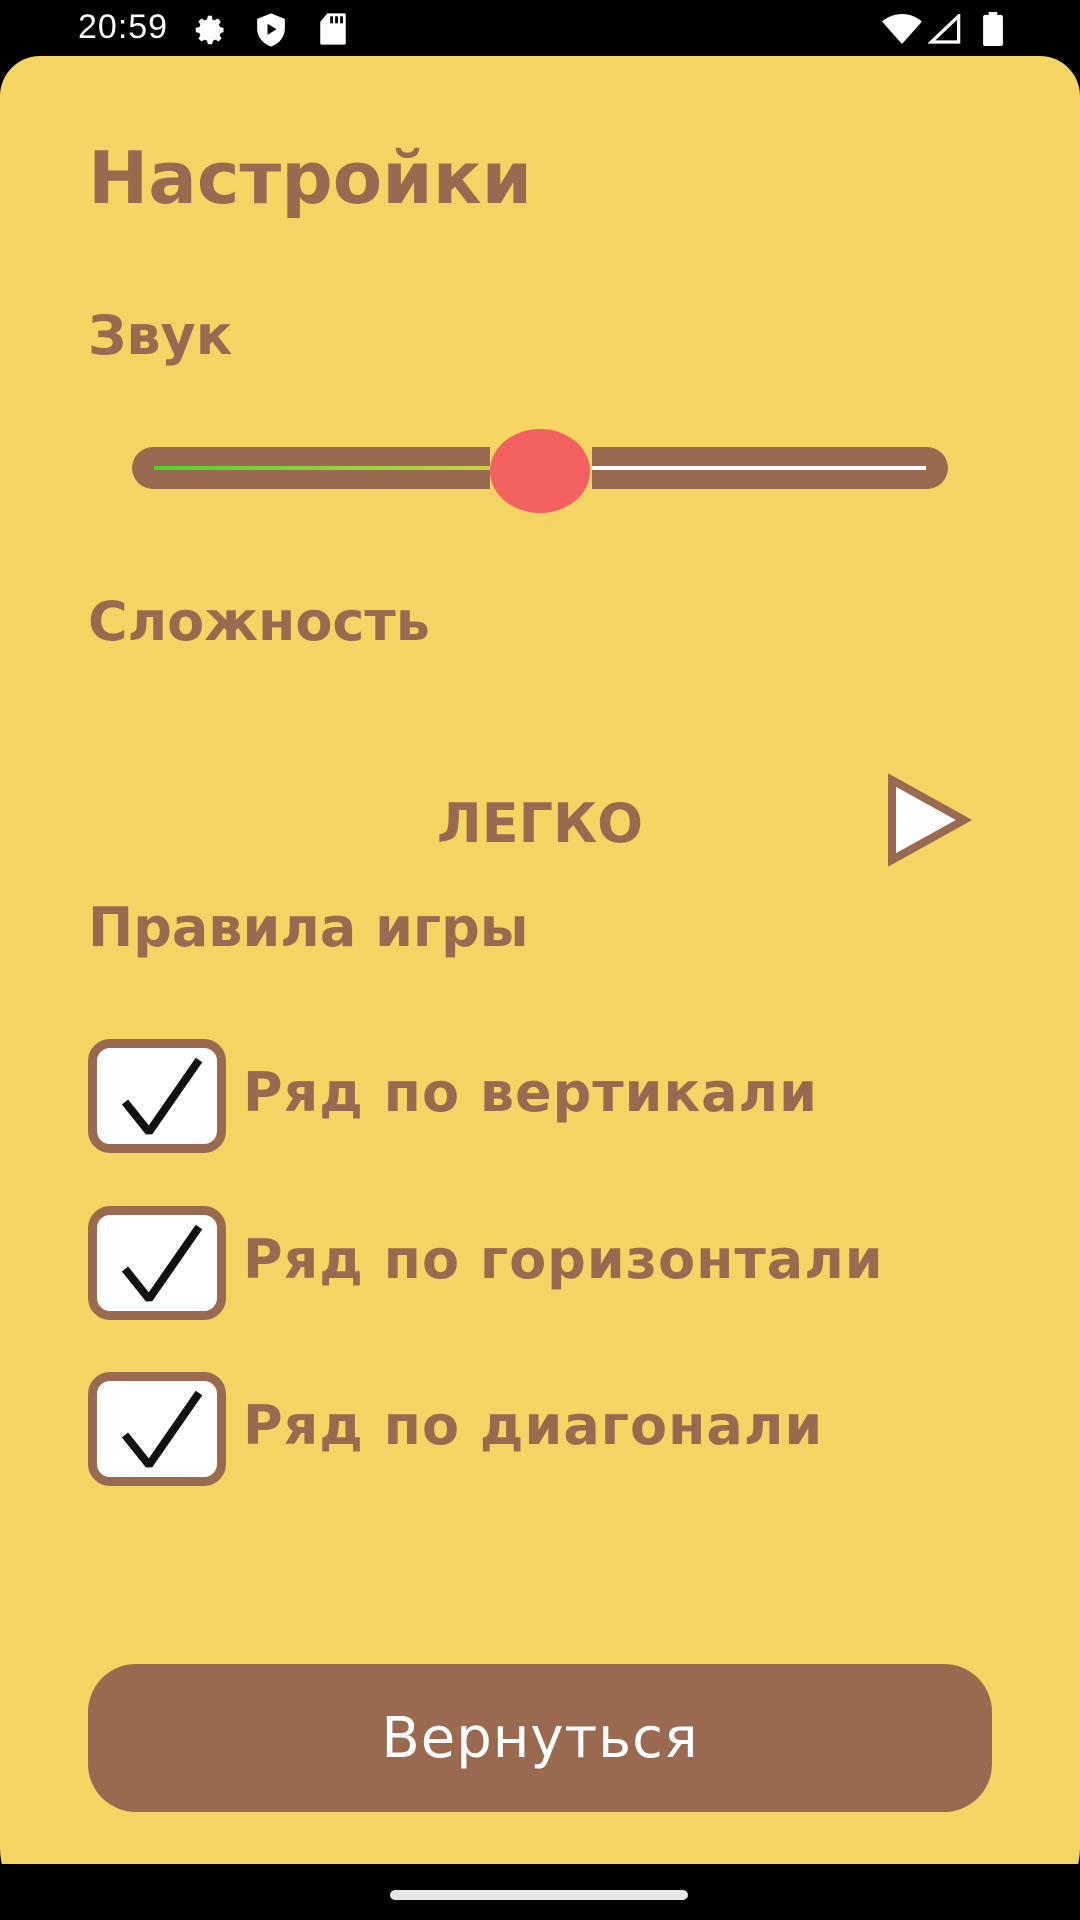 This screenshot has width=1080, height=1920. Describe the element at coordinates (993, 31) in the screenshot. I see `battery-icon` at that location.